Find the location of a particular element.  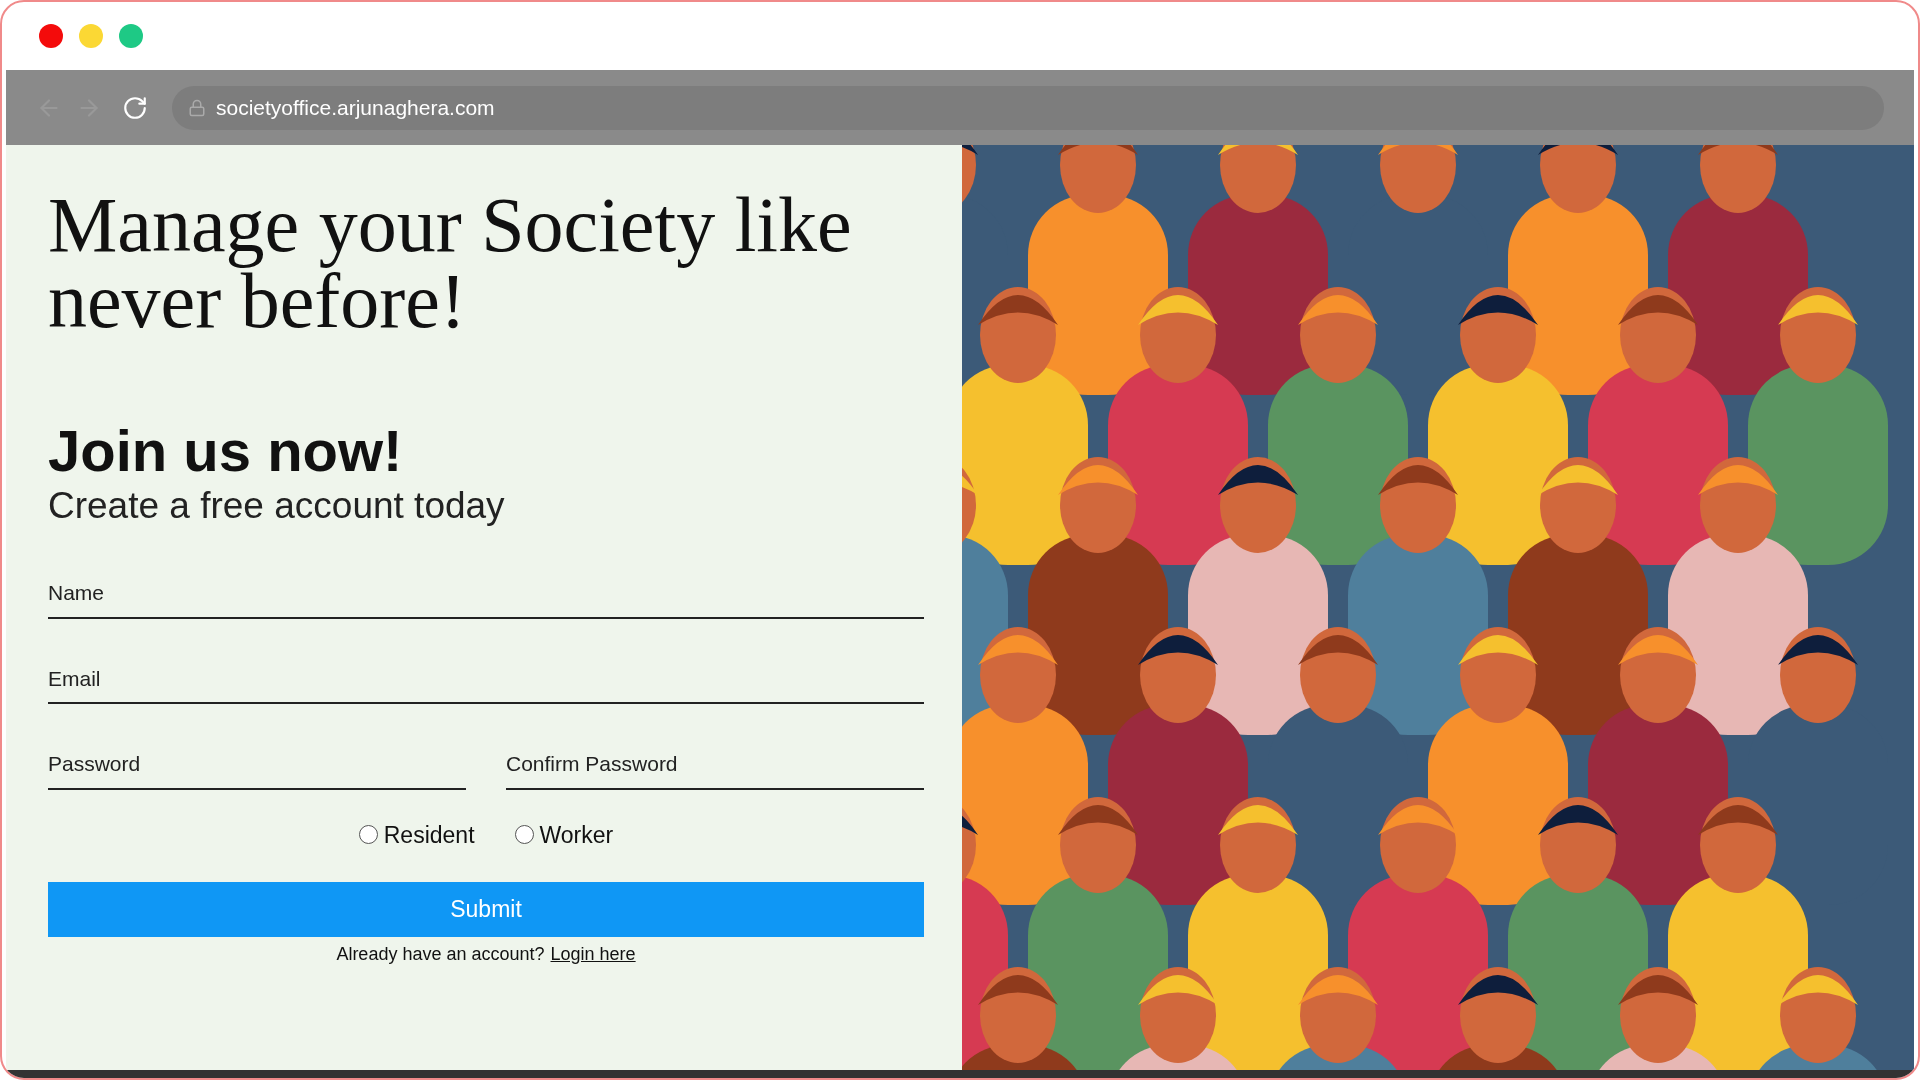

text-input-field: Confirm Password is located at coordinates (715, 769).